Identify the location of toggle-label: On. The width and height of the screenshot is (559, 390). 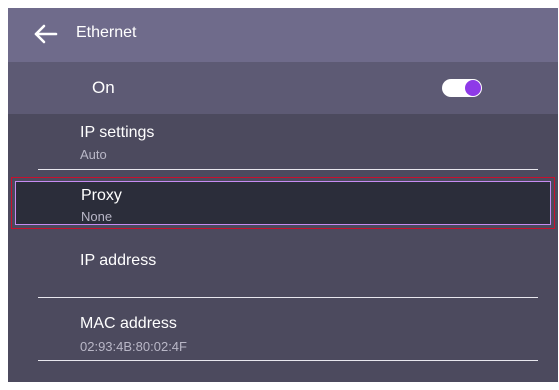
(103, 87).